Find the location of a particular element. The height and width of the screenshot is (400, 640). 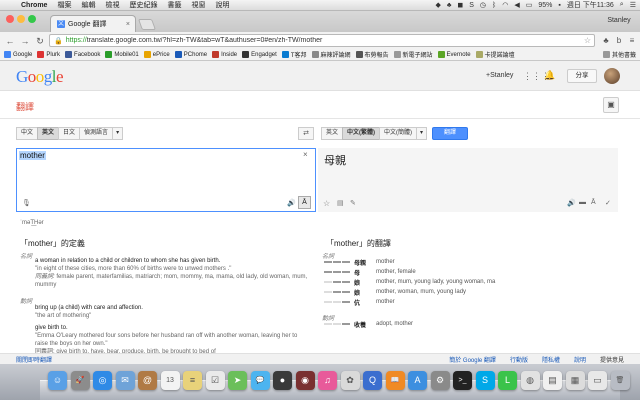

footer-help-link: 說明 is located at coordinates (580, 359).